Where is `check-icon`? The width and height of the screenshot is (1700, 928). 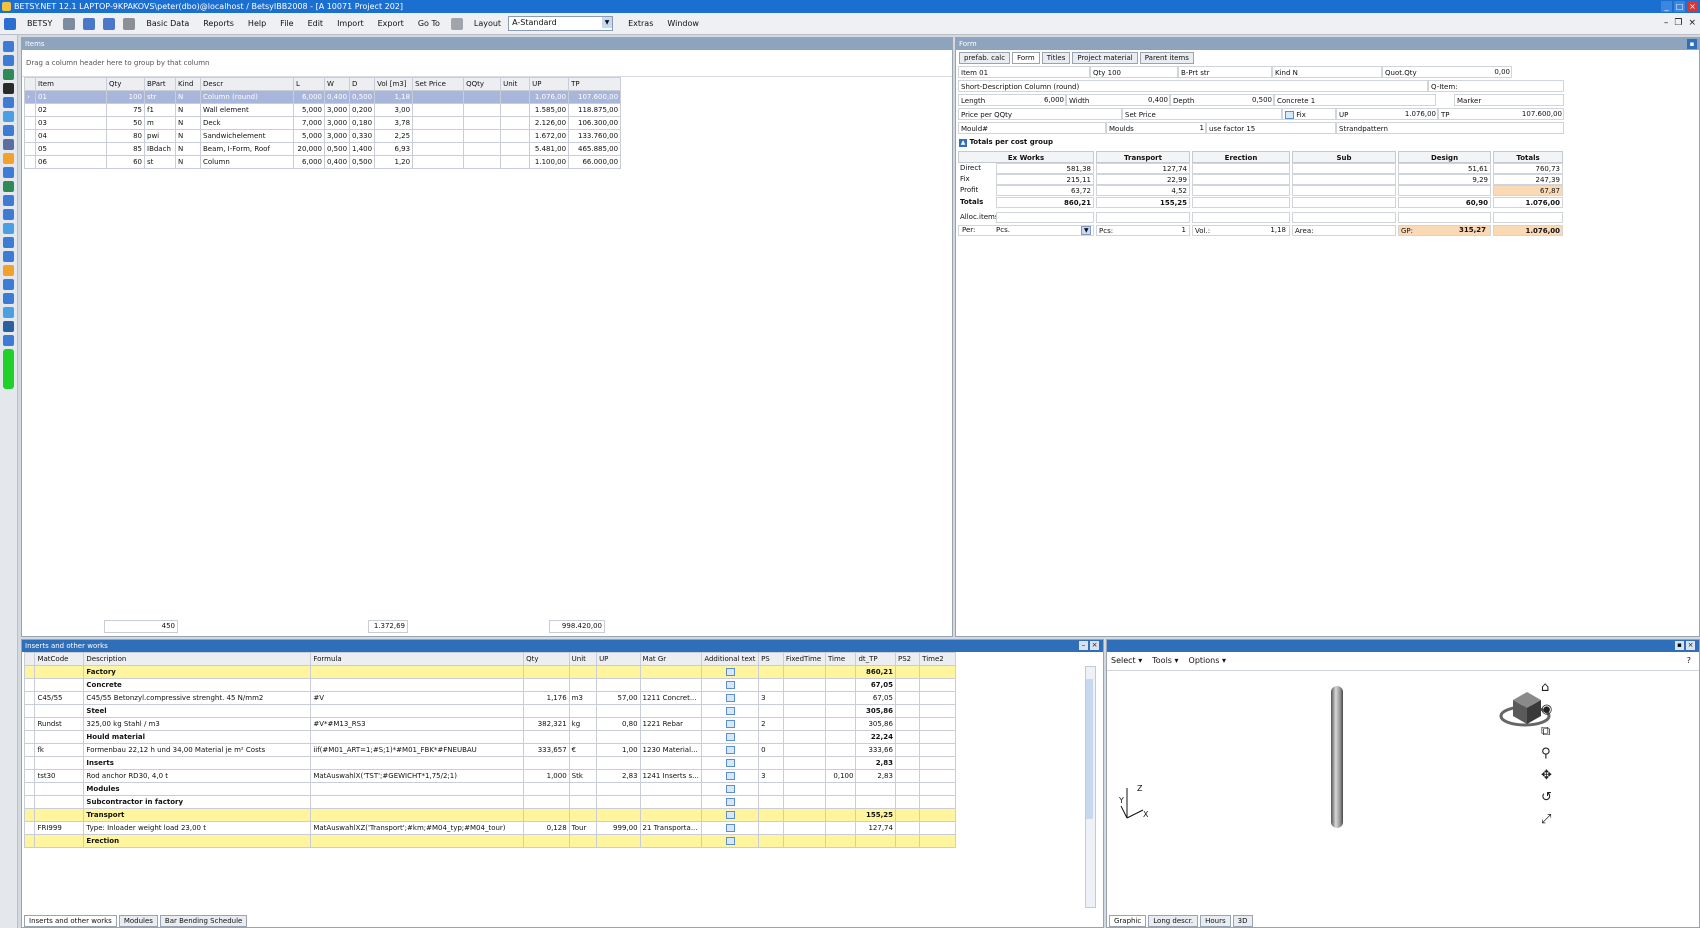
check-icon is located at coordinates (8, 369).